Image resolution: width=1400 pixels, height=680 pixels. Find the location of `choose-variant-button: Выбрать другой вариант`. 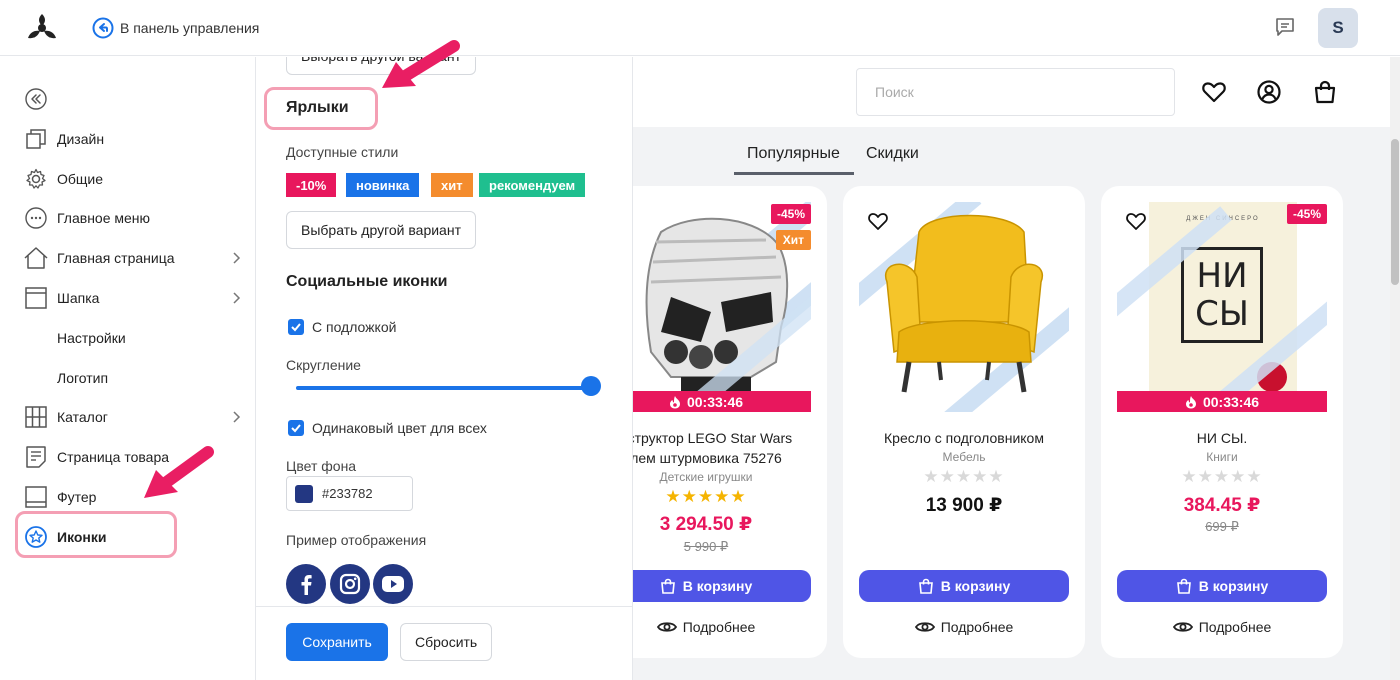

choose-variant-button: Выбрать другой вариант is located at coordinates (381, 230).